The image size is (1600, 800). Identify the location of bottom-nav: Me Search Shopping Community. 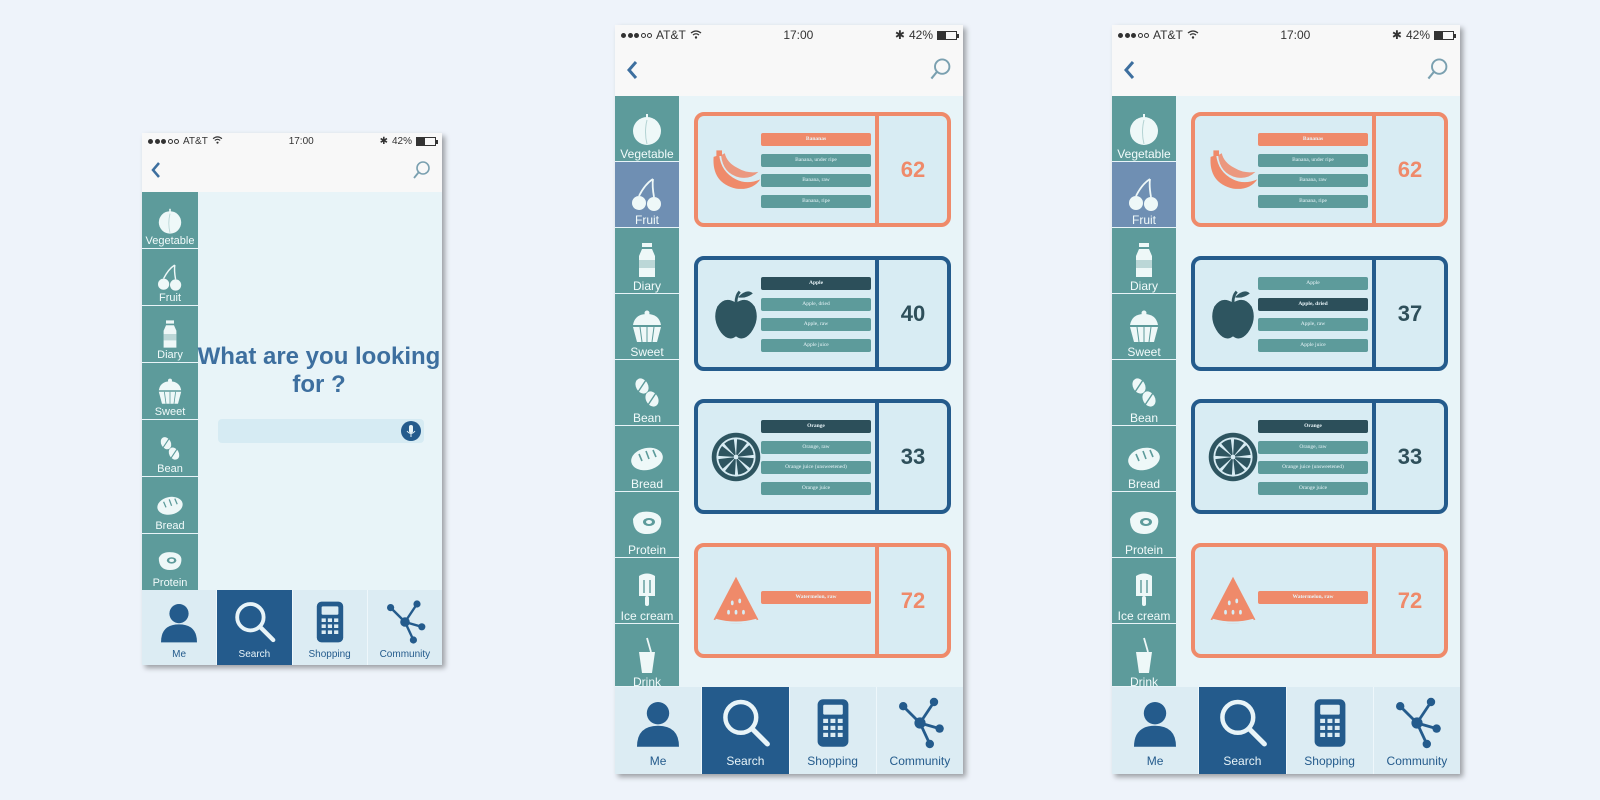
(789, 730).